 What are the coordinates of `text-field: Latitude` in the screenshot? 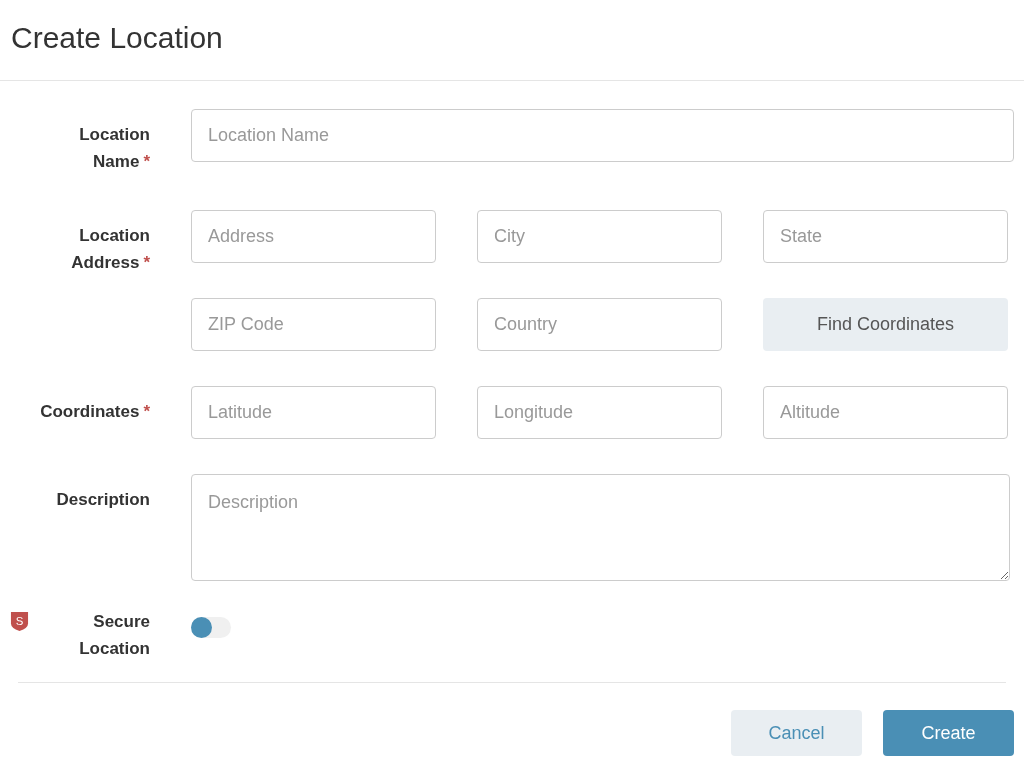 It's located at (313, 412).